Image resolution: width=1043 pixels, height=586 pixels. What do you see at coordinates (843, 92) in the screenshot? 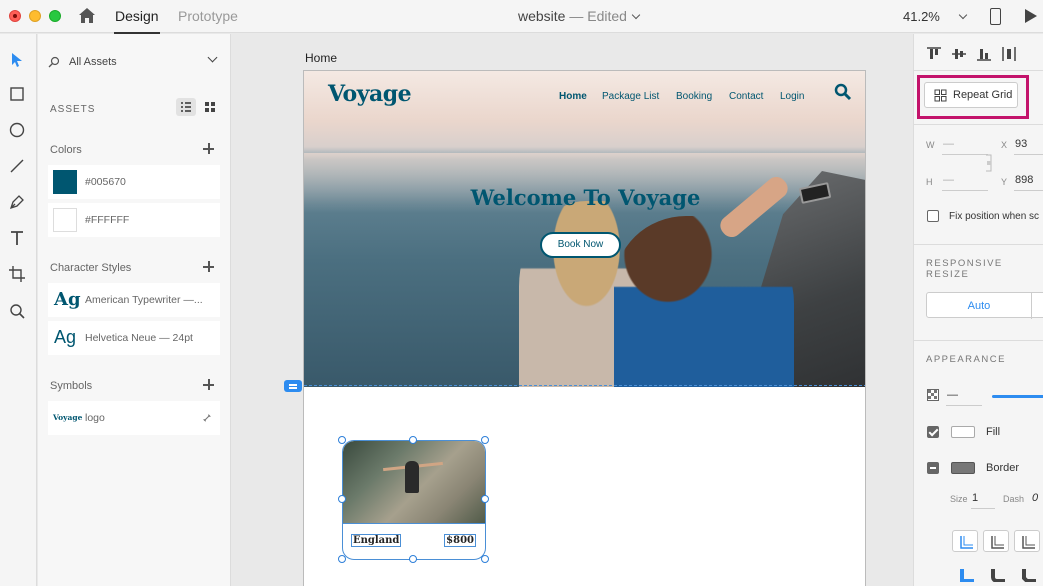
I see `site-search-icon` at bounding box center [843, 92].